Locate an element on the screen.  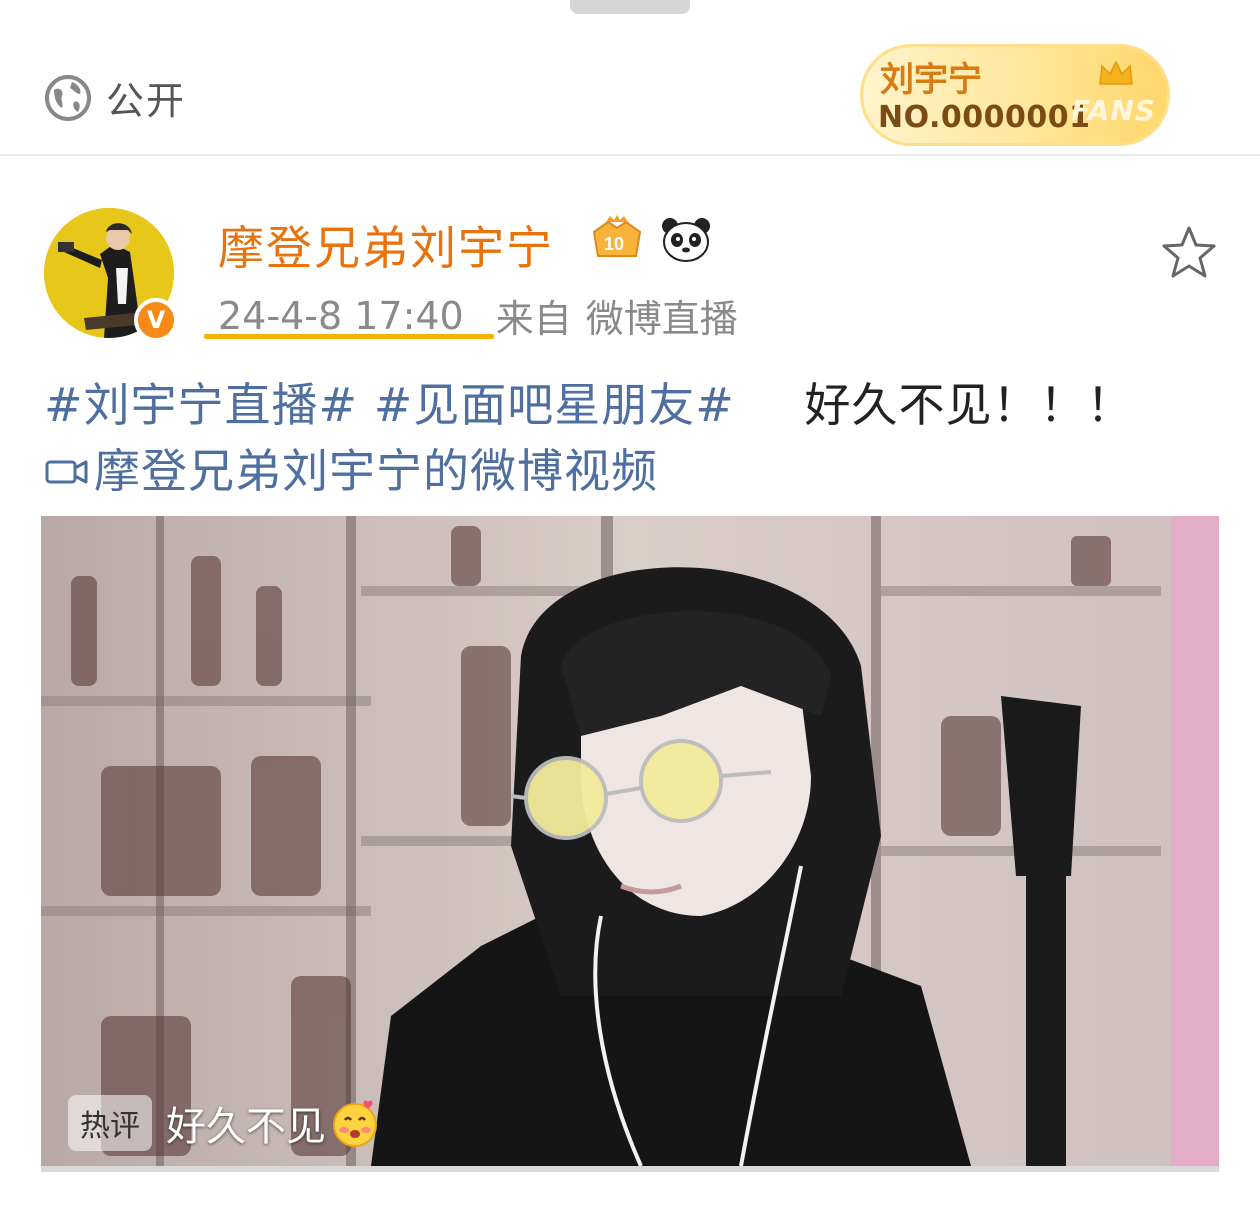
star-icon is located at coordinates (1189, 252).